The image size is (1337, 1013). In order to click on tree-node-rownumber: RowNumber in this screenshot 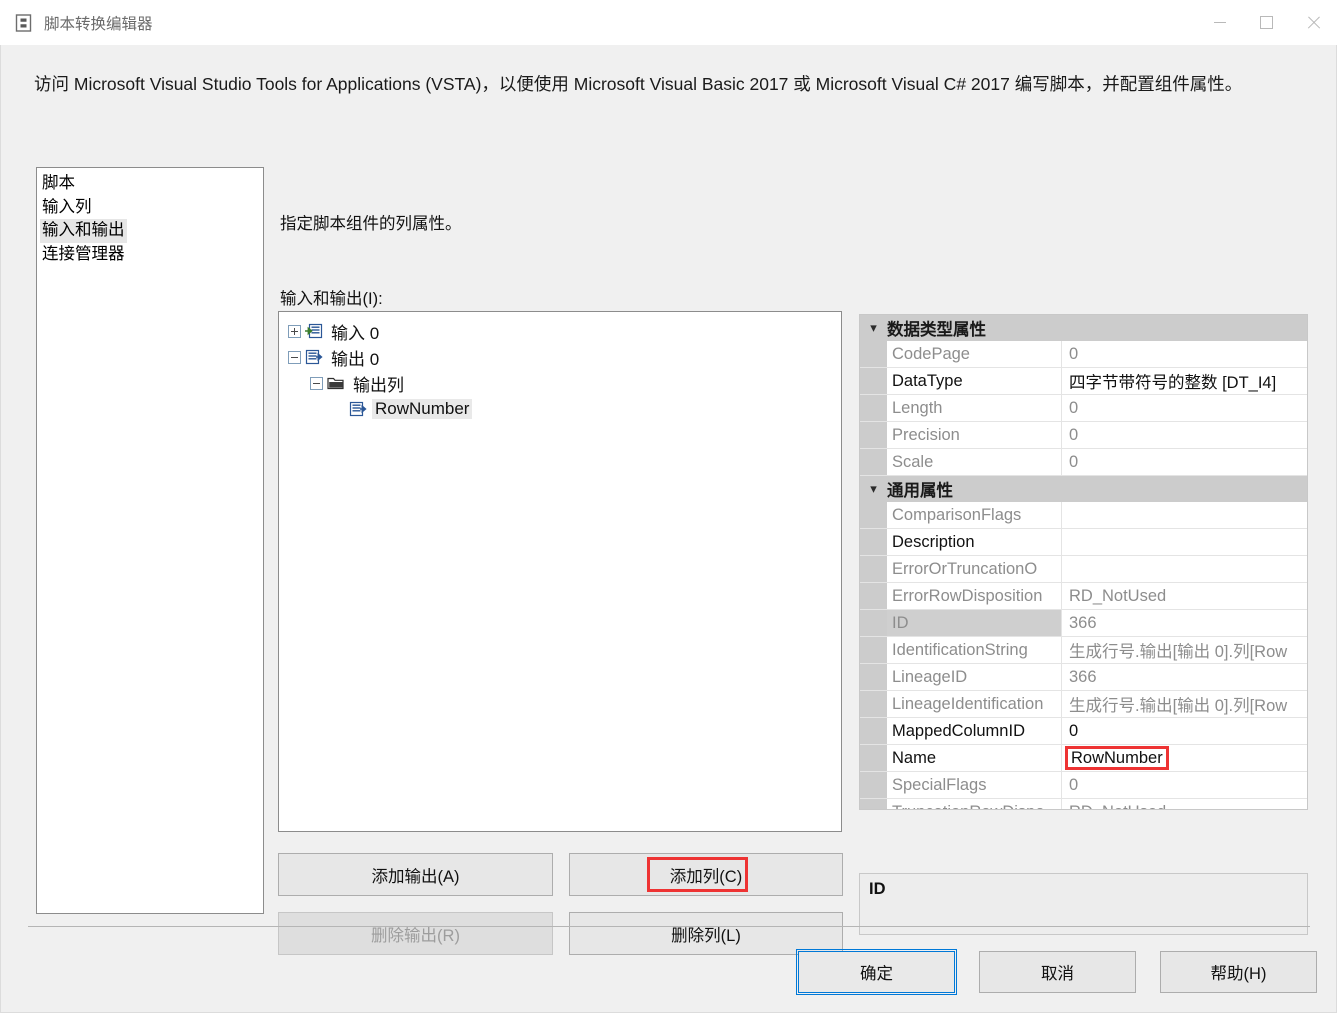, I will do `click(560, 409)`.